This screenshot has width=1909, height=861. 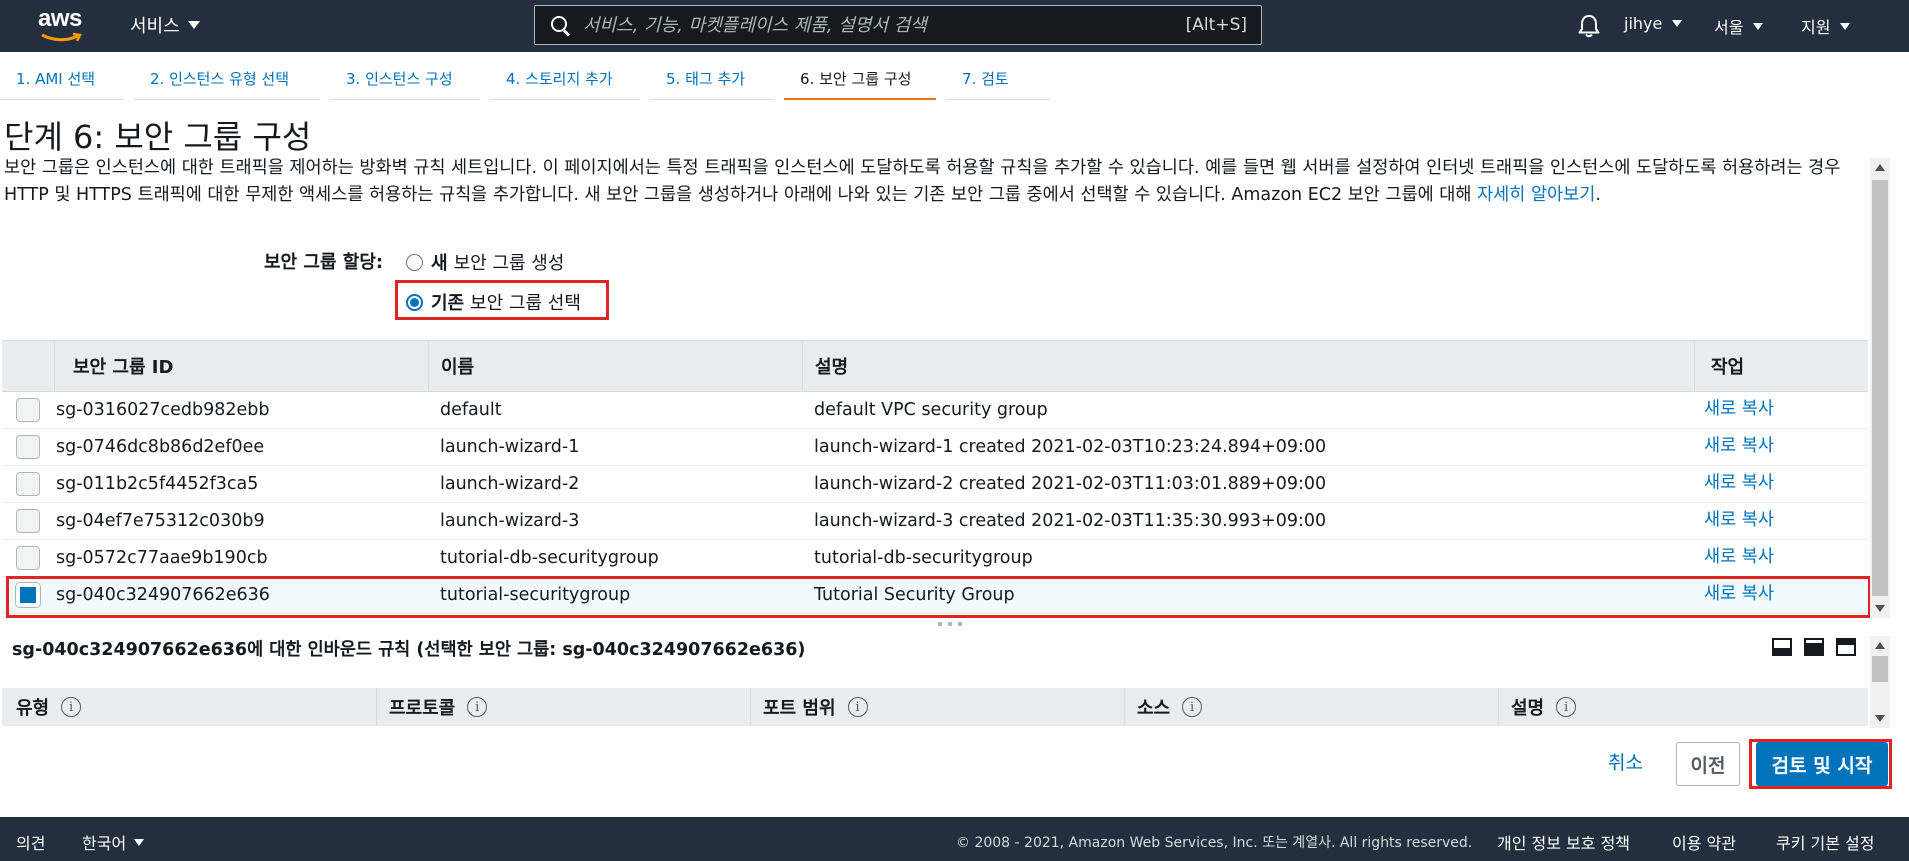 I want to click on header-type: 유형 i, so click(x=189, y=707).